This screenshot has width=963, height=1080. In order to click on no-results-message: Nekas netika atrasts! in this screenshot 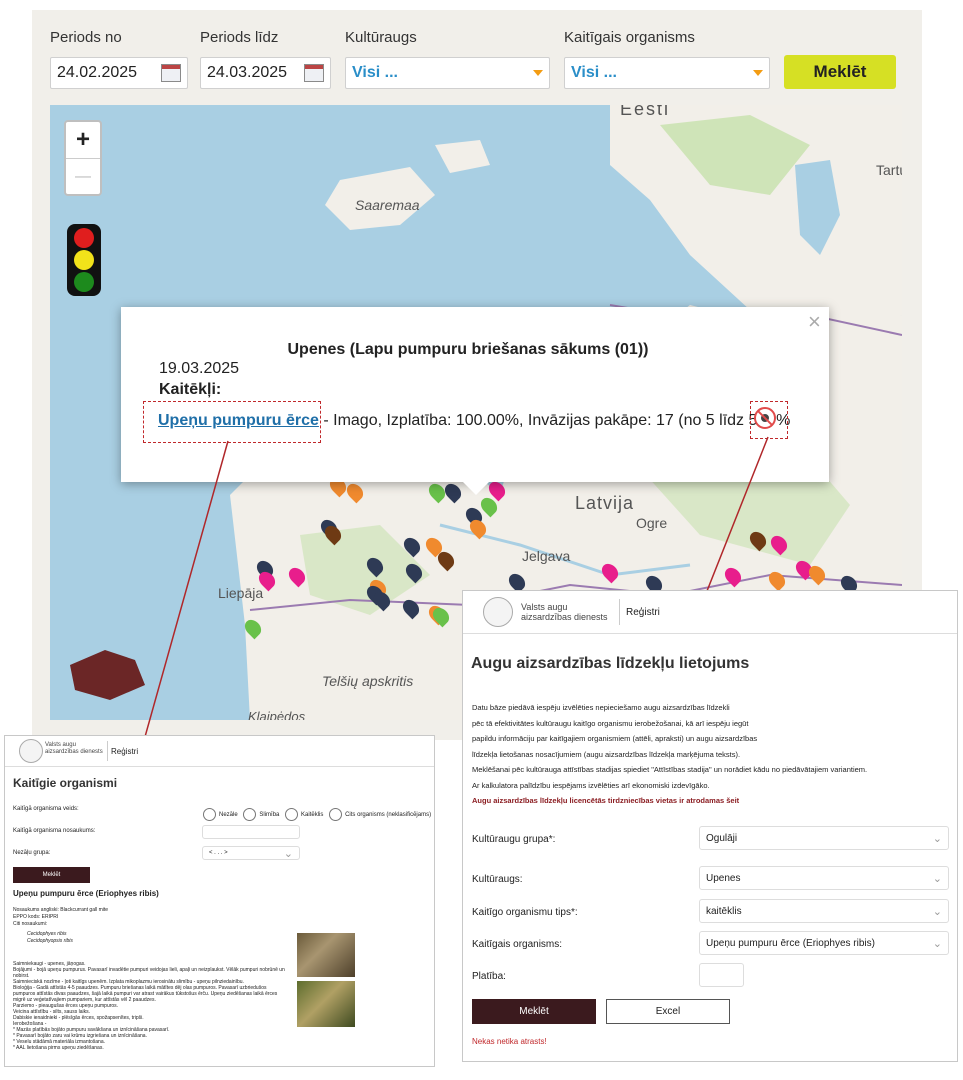, I will do `click(509, 1041)`.